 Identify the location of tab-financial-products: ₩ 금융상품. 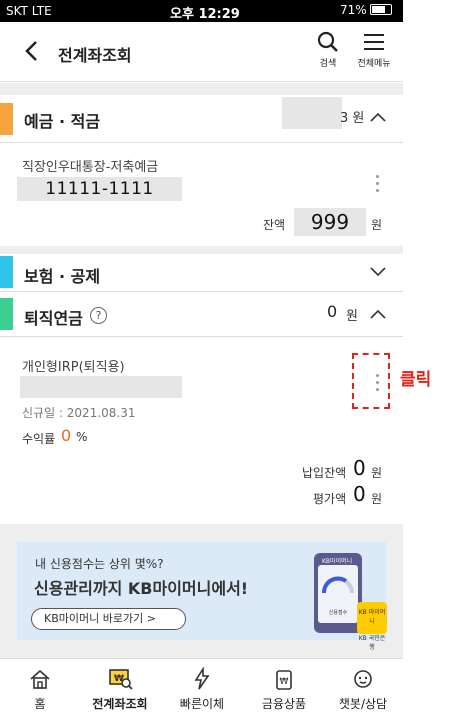
(284, 689).